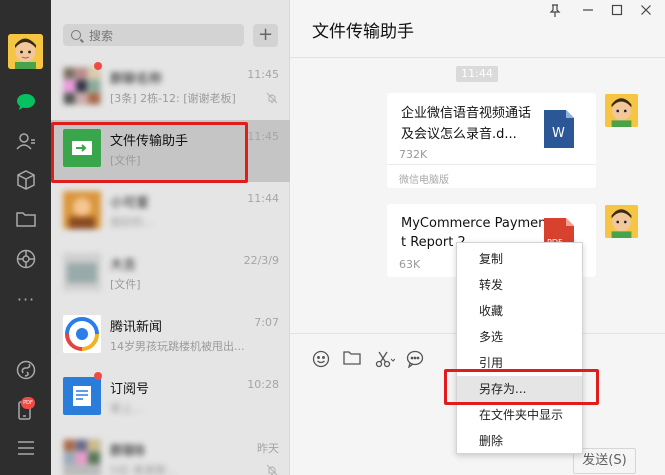  Describe the element at coordinates (26, 219) in the screenshot. I see `files-icon` at that location.